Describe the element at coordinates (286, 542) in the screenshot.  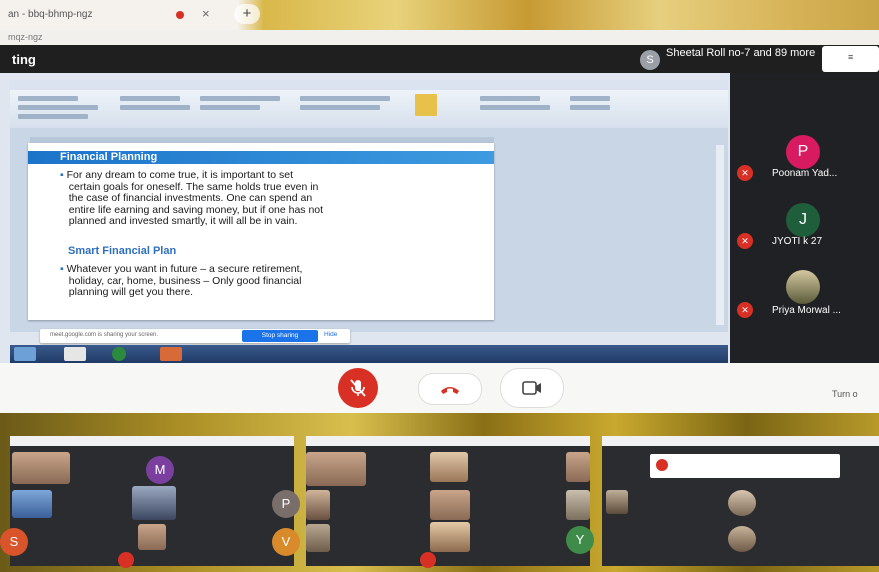
I see `participant-avatar: V` at that location.